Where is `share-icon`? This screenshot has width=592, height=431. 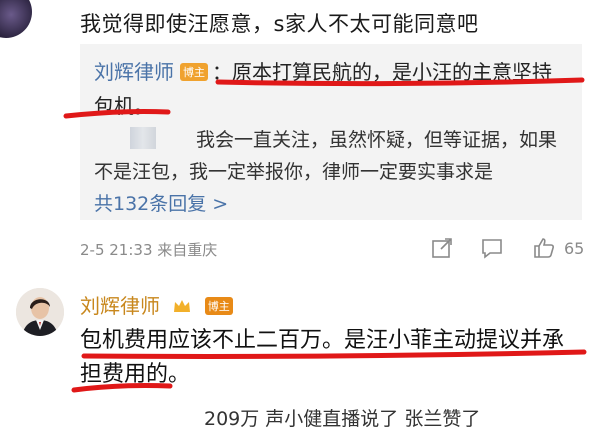 share-icon is located at coordinates (442, 248).